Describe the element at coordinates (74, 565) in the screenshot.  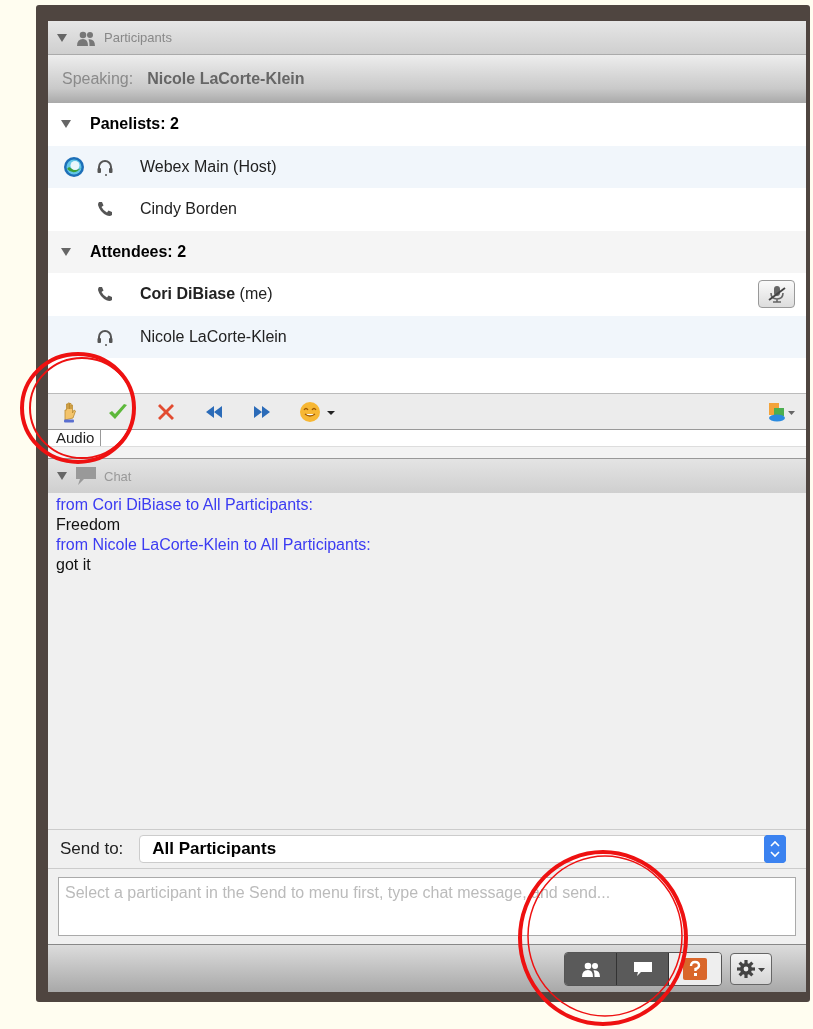
I see `message-text: got it` at that location.